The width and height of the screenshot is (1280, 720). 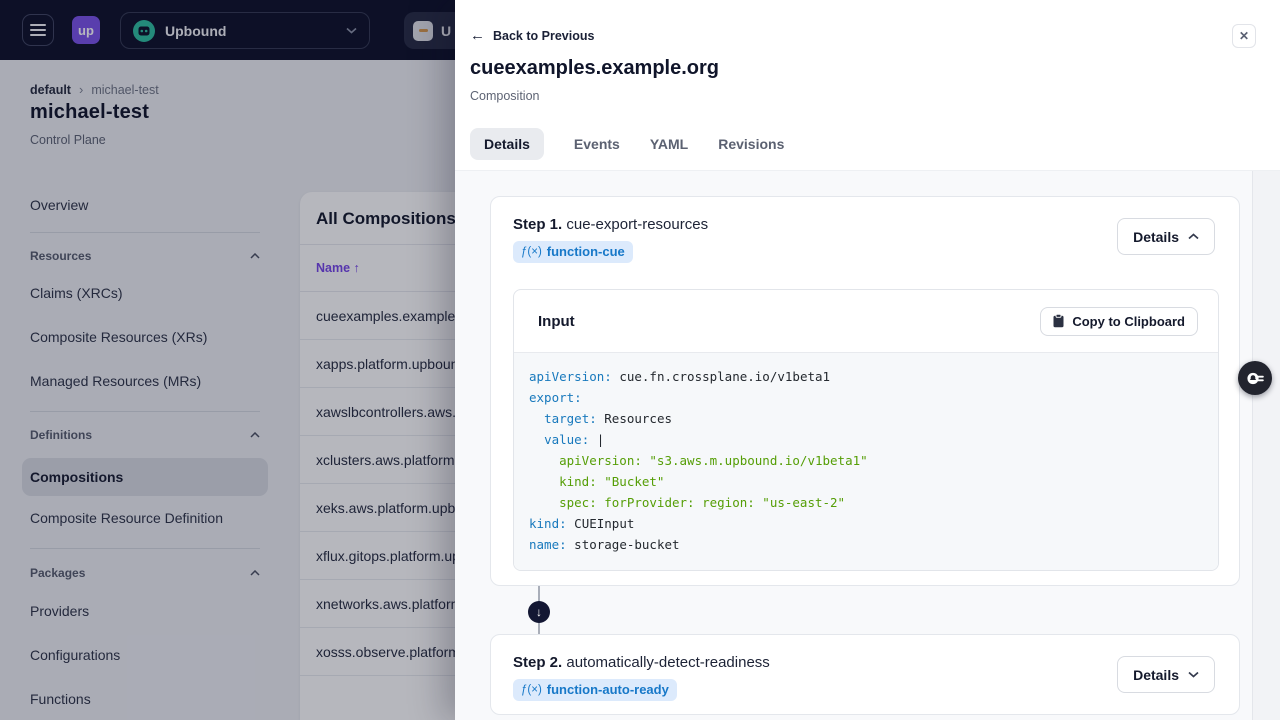 I want to click on panel-title: cueexamples.example.org, so click(x=595, y=68).